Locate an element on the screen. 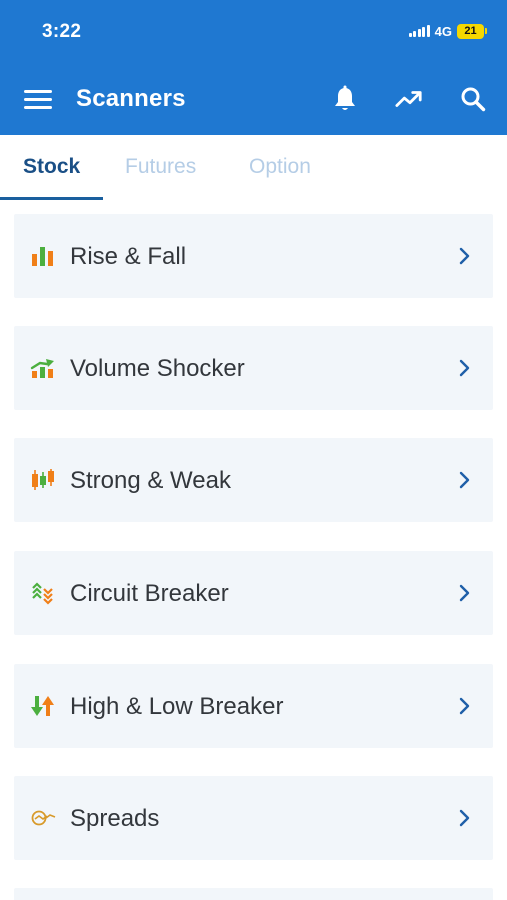 Image resolution: width=507 pixels, height=900 pixels. scanner-item-volume-shocker: Volume Shocker is located at coordinates (253, 368).